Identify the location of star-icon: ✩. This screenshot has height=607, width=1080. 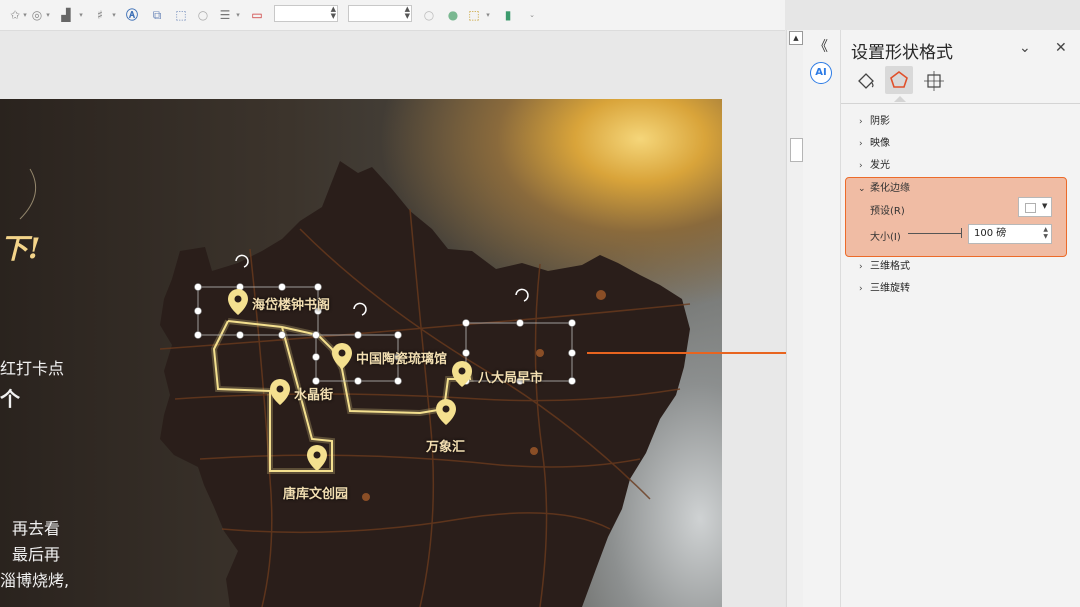
(15, 15).